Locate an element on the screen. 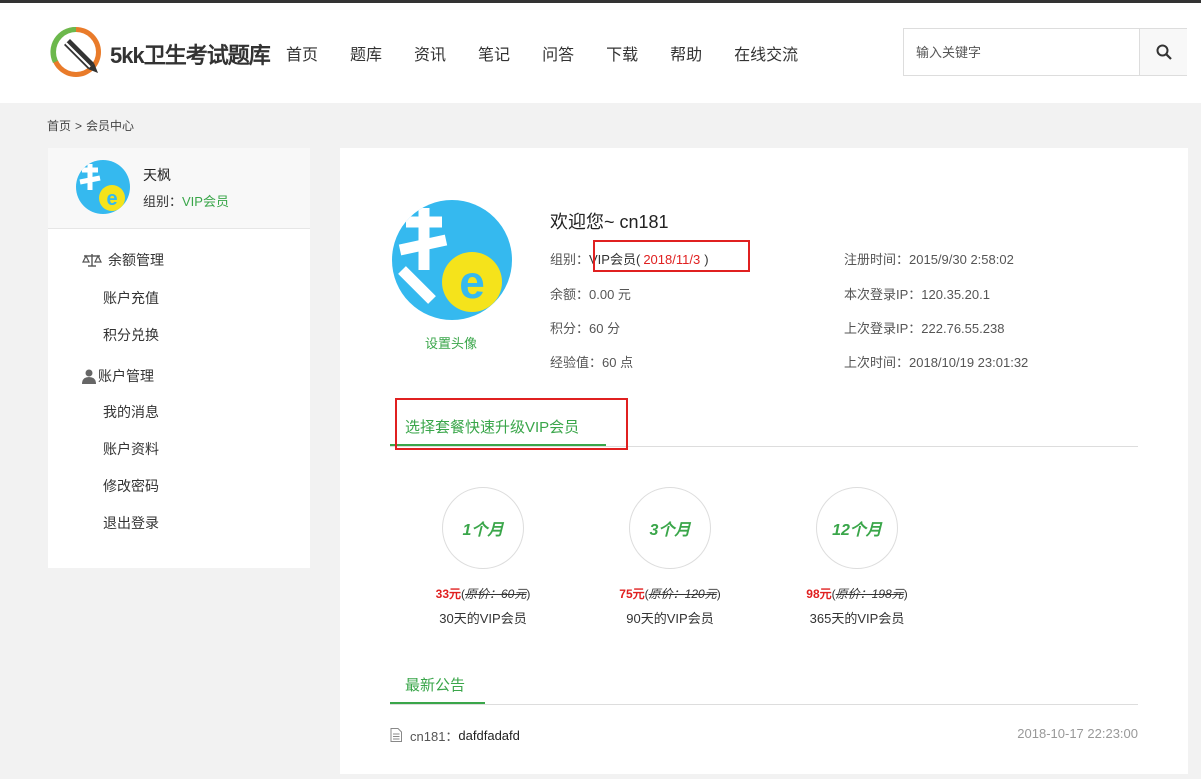 The image size is (1201, 779). nav-notes: 笔记 is located at coordinates (494, 53).